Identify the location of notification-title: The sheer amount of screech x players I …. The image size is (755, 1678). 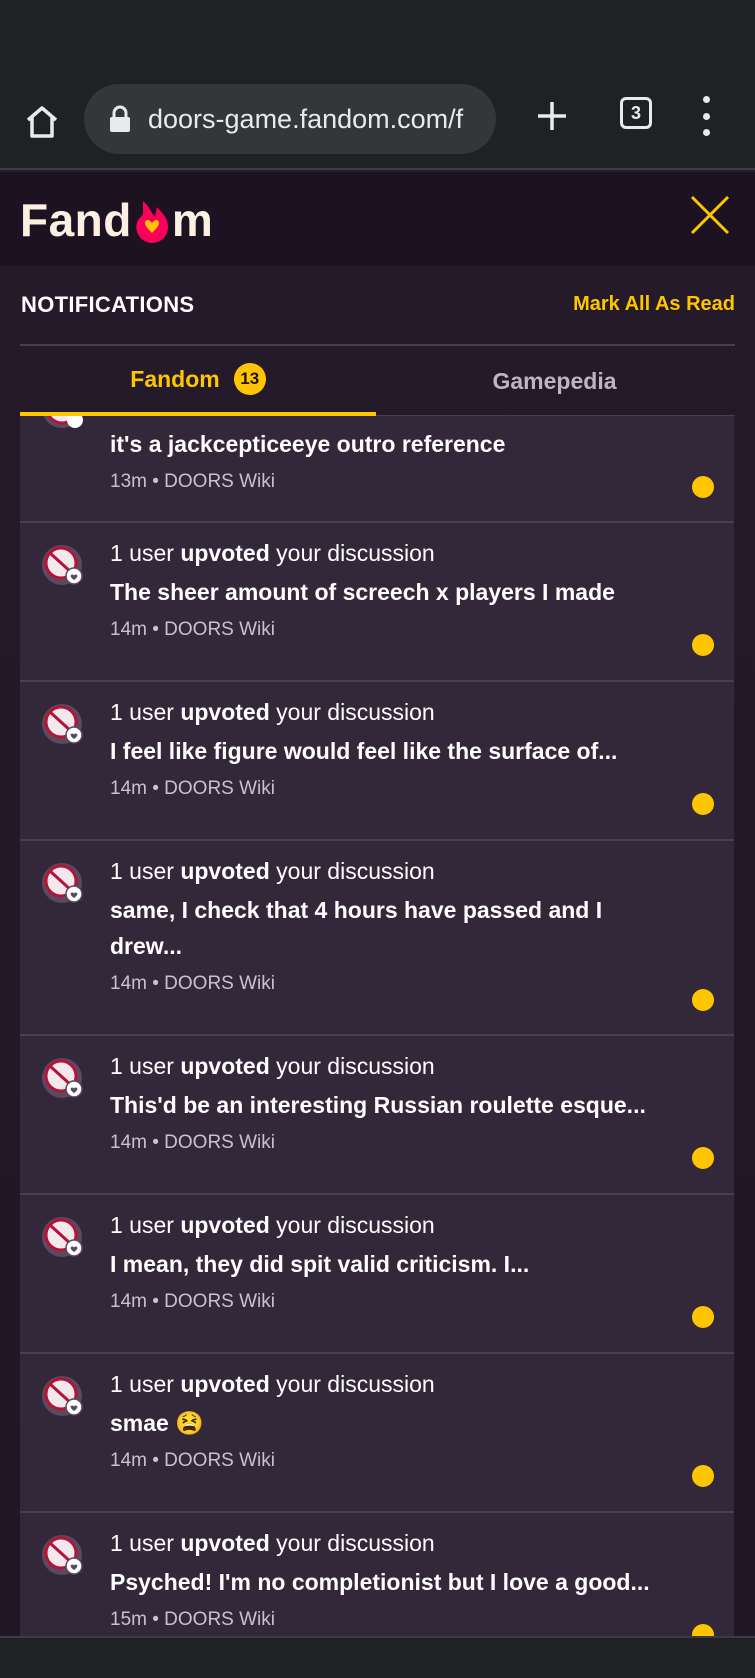
(362, 592).